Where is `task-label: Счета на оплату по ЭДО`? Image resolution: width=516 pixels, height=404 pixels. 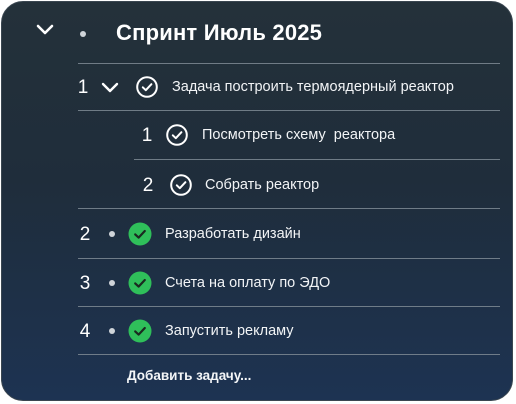 task-label: Счета на оплату по ЭДО is located at coordinates (247, 283).